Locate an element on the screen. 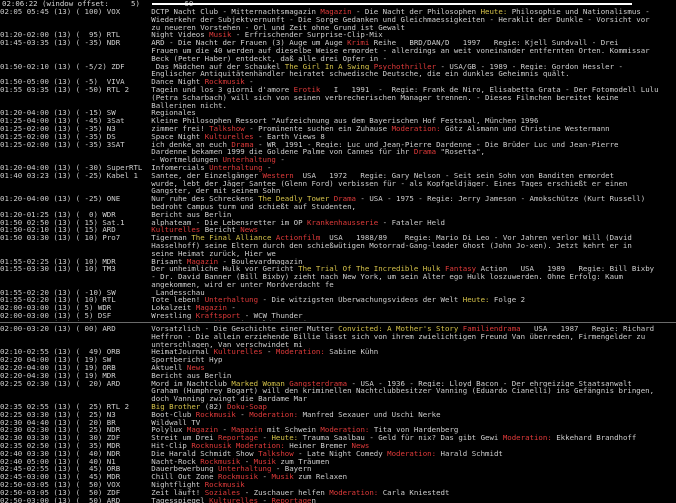  pane-divider is located at coordinates (338, 322).